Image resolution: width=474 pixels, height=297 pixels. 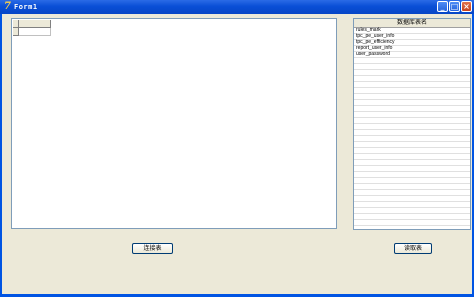 What do you see at coordinates (152, 248) in the screenshot?
I see `connect-table-button: 连接表` at bounding box center [152, 248].